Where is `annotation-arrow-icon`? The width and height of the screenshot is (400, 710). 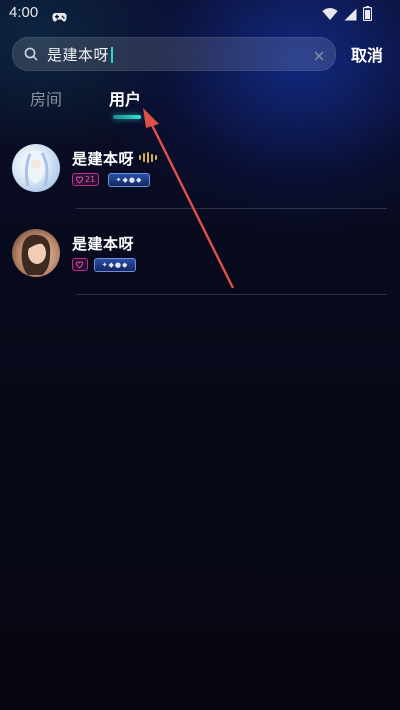 annotation-arrow-icon is located at coordinates (189, 198).